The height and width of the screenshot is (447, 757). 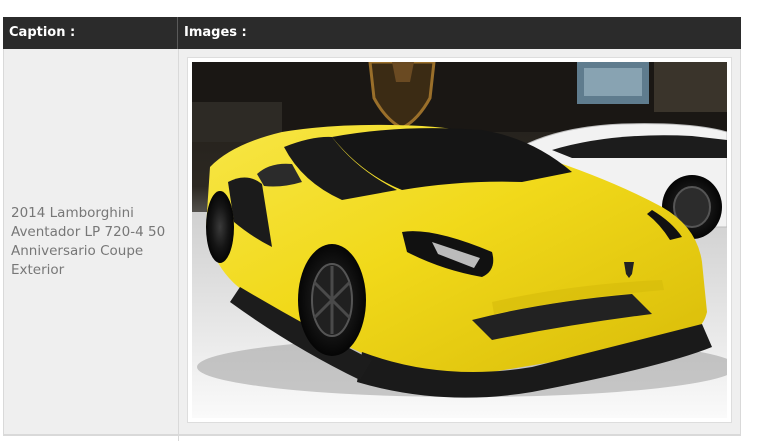 I want to click on column-divider, so click(x=178, y=438).